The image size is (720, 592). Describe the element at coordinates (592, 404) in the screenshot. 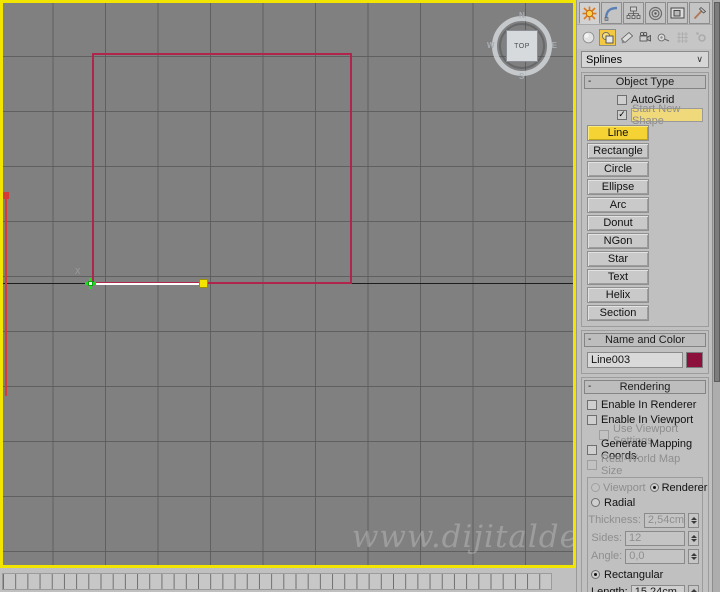

I see `enable-in-renderer-checkbox` at that location.